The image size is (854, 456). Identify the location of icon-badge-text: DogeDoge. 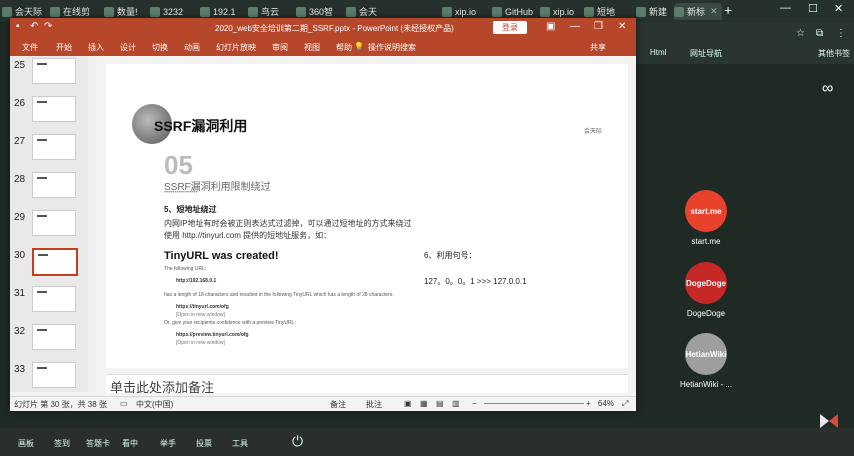
(706, 283).